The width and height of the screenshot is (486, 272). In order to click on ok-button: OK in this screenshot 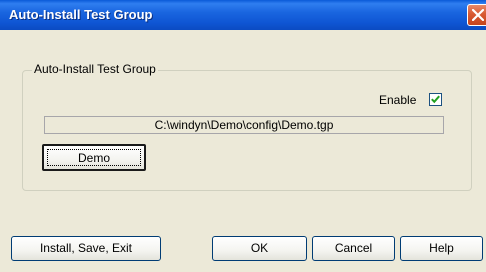, I will do `click(259, 248)`.